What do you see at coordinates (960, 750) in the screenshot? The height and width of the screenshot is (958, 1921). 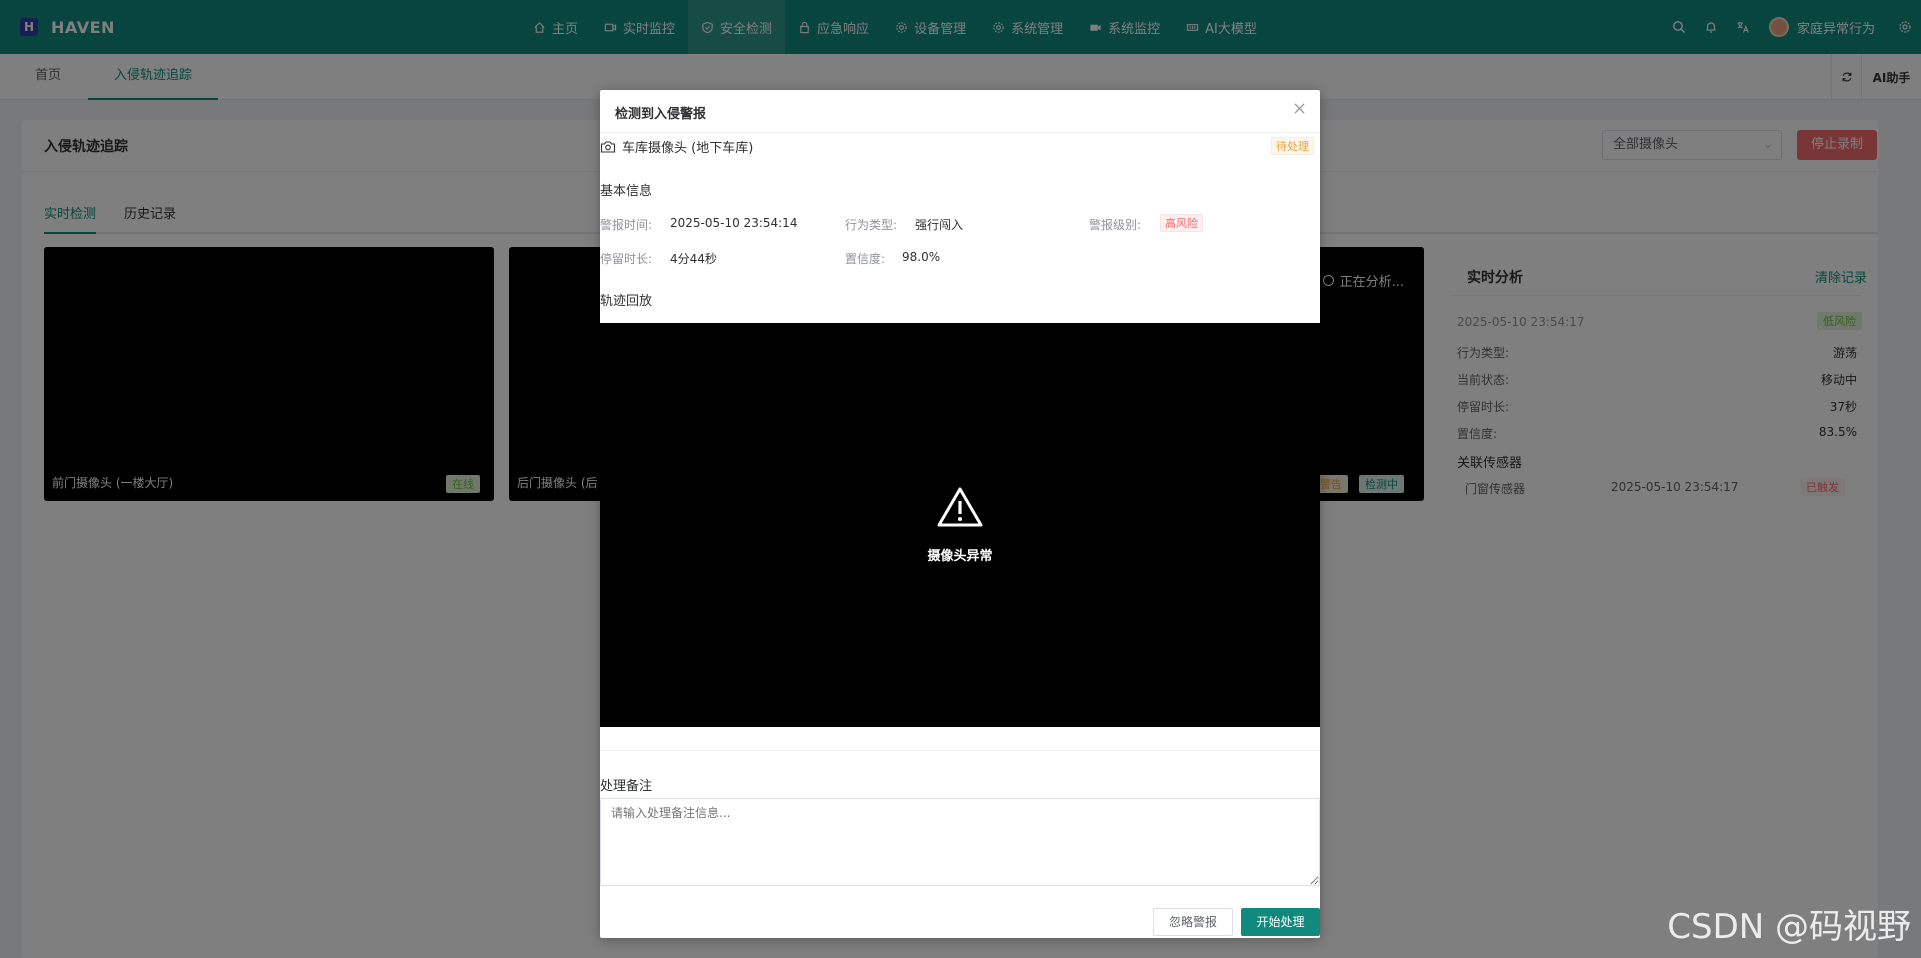 I see `divider` at bounding box center [960, 750].